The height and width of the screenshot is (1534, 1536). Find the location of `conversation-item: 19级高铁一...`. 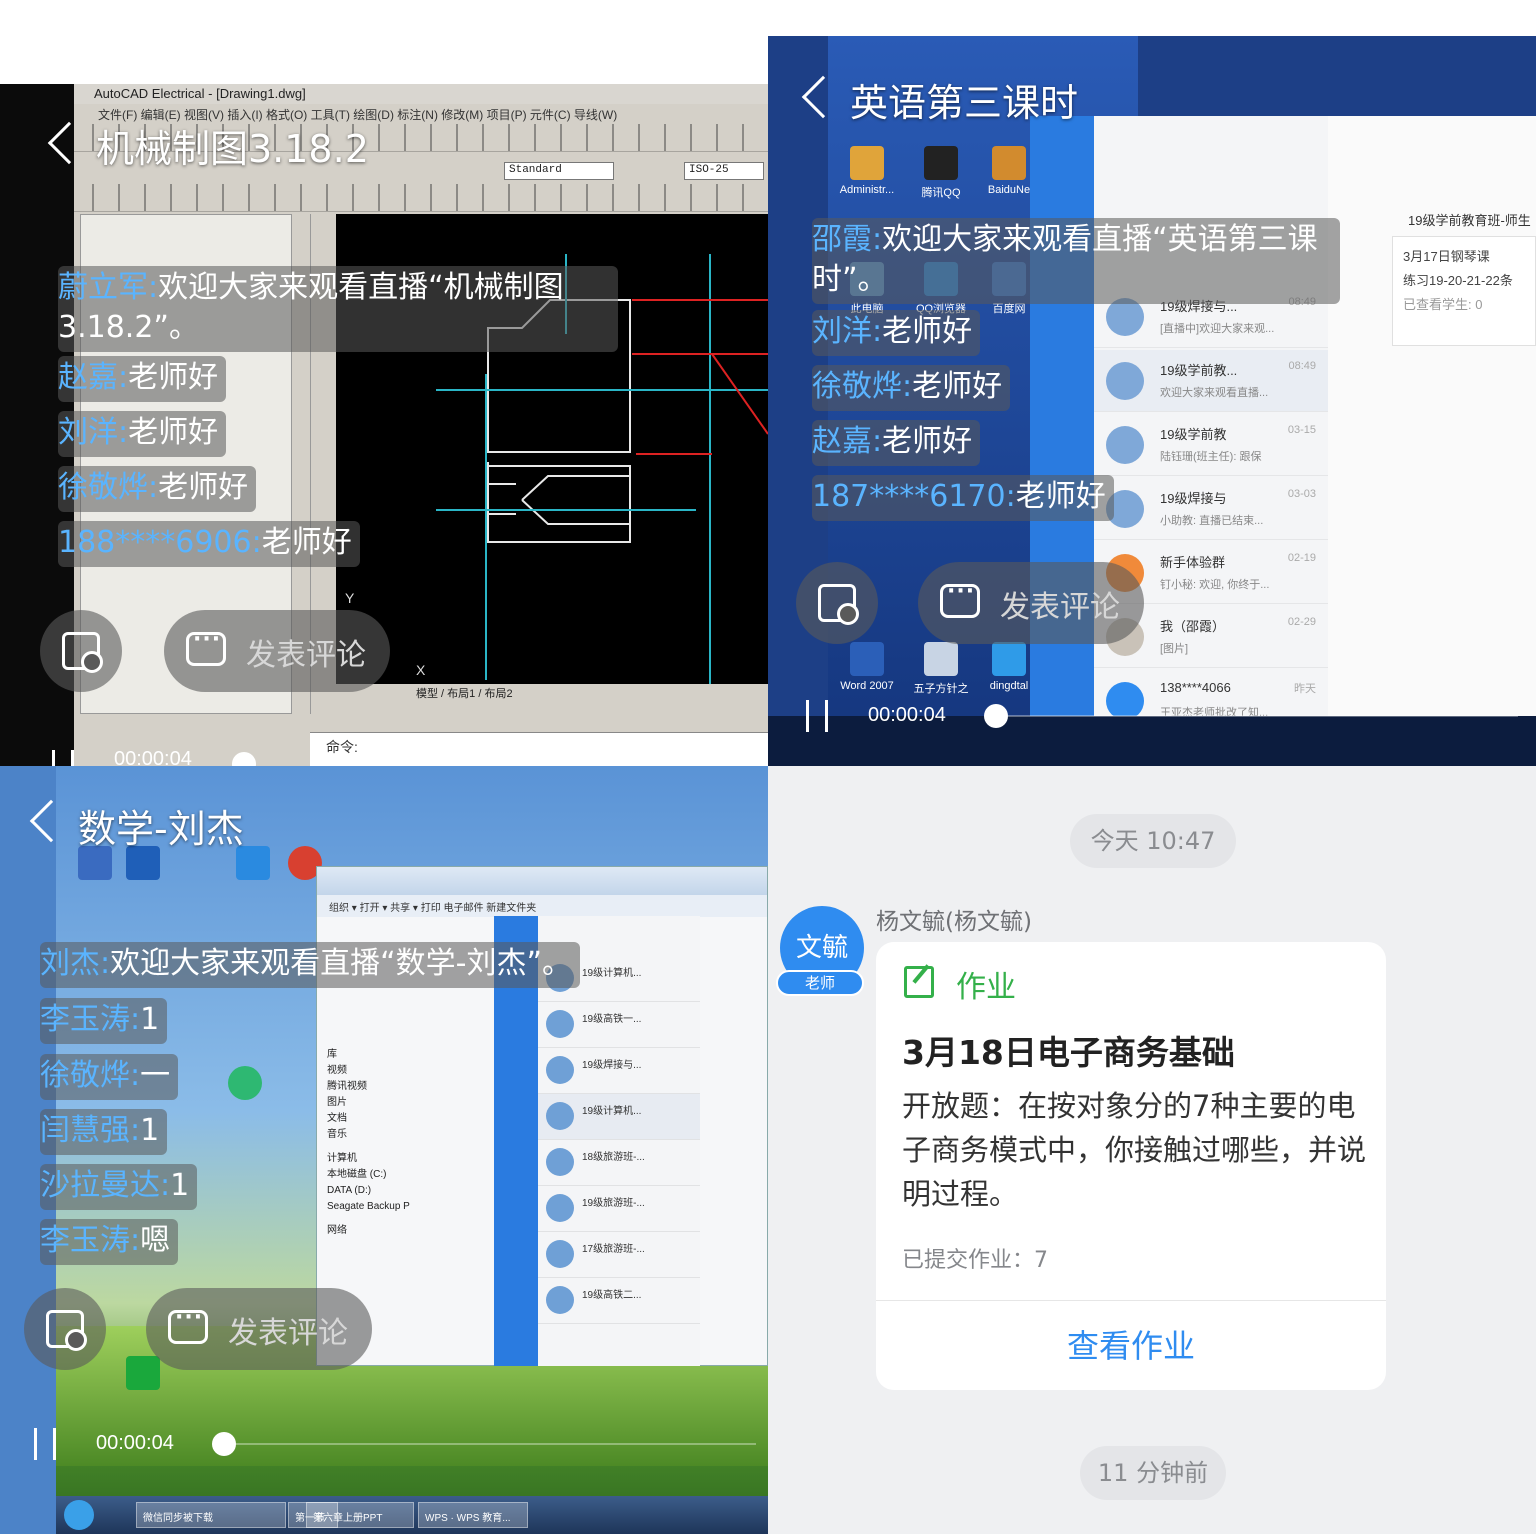

conversation-item: 19级高铁一... is located at coordinates (619, 1025).